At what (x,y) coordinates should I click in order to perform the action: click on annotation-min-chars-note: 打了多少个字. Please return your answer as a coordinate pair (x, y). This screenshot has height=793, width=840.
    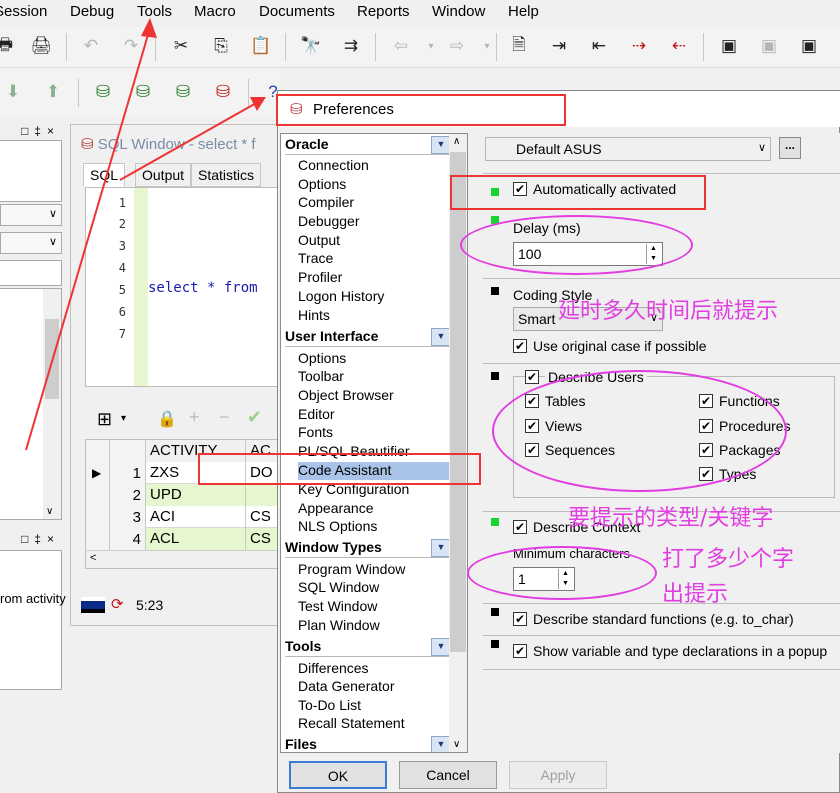
    Looking at the image, I should click on (728, 559).